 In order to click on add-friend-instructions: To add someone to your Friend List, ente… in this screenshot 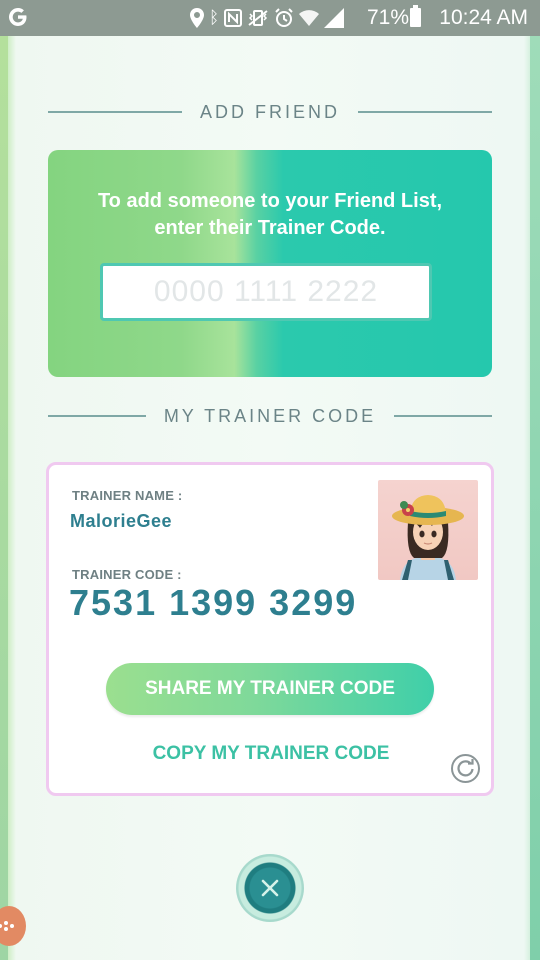, I will do `click(270, 214)`.